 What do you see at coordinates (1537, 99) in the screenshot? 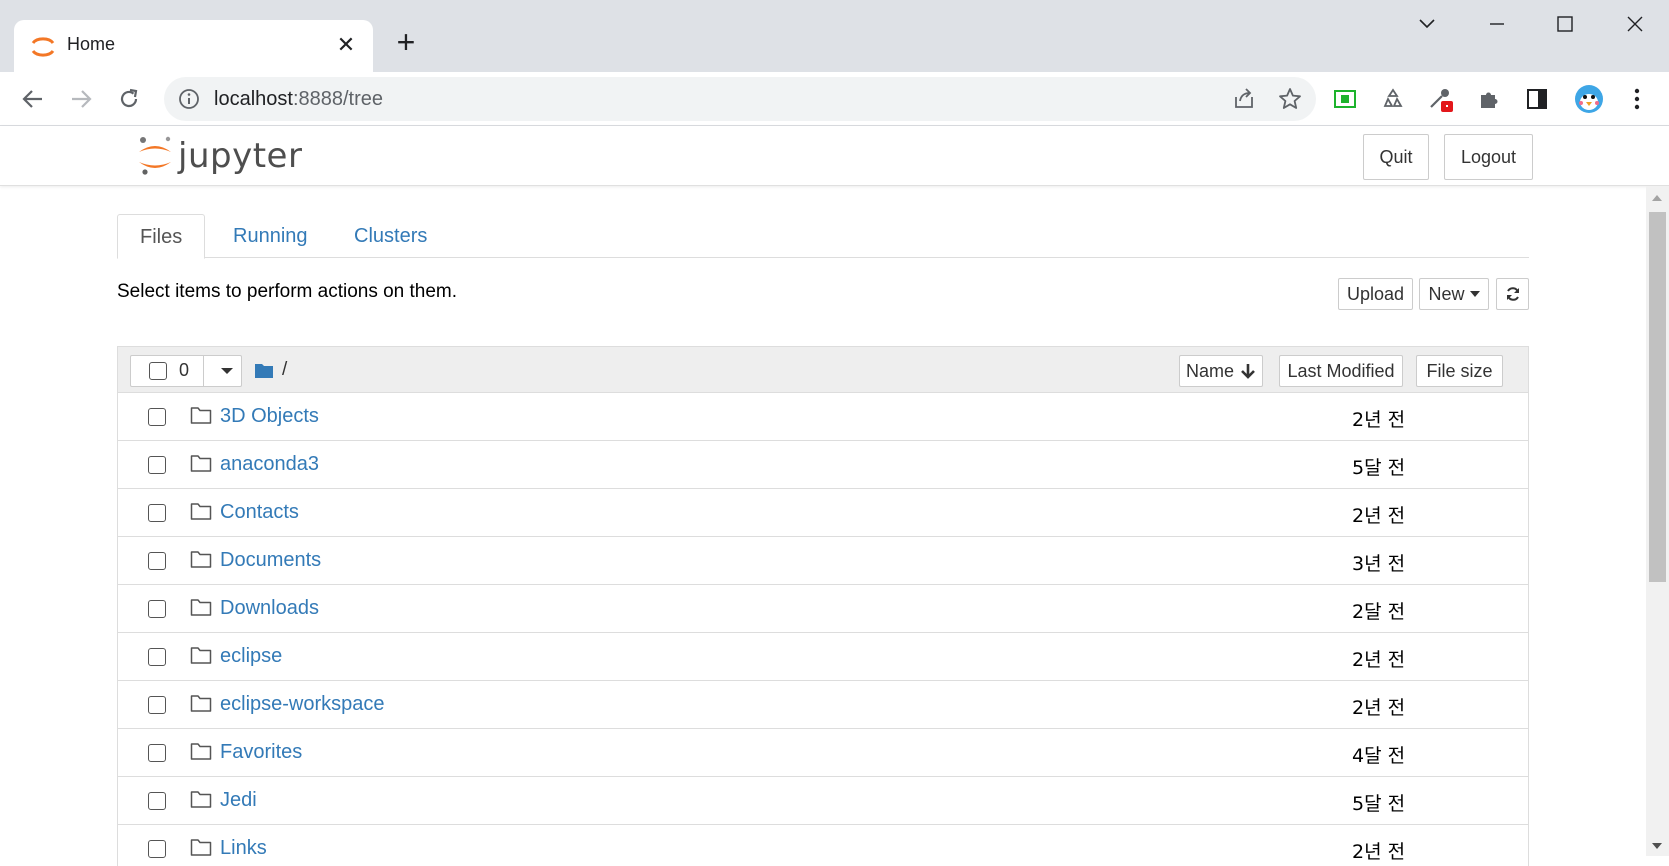
I see `side-panel-icon` at bounding box center [1537, 99].